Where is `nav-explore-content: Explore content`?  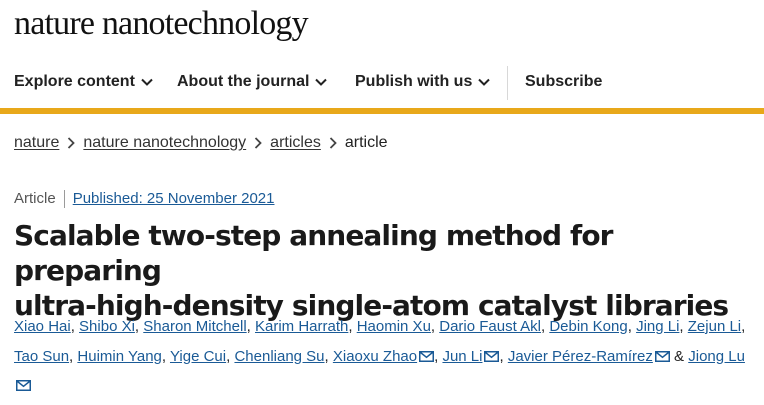
nav-explore-content: Explore content is located at coordinates (83, 82).